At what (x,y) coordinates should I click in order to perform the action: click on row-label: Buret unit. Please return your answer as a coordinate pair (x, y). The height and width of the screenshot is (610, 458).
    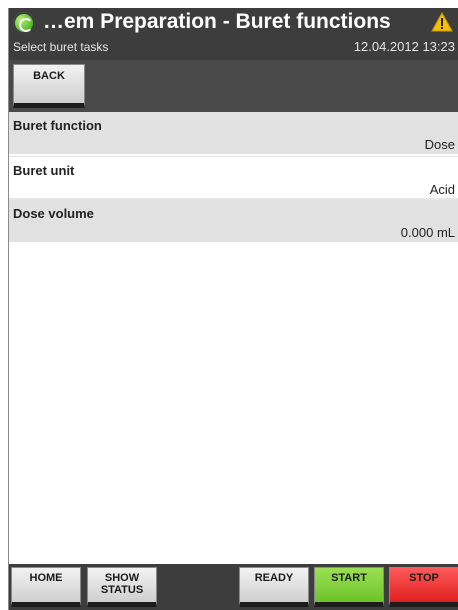
    Looking at the image, I should click on (44, 170).